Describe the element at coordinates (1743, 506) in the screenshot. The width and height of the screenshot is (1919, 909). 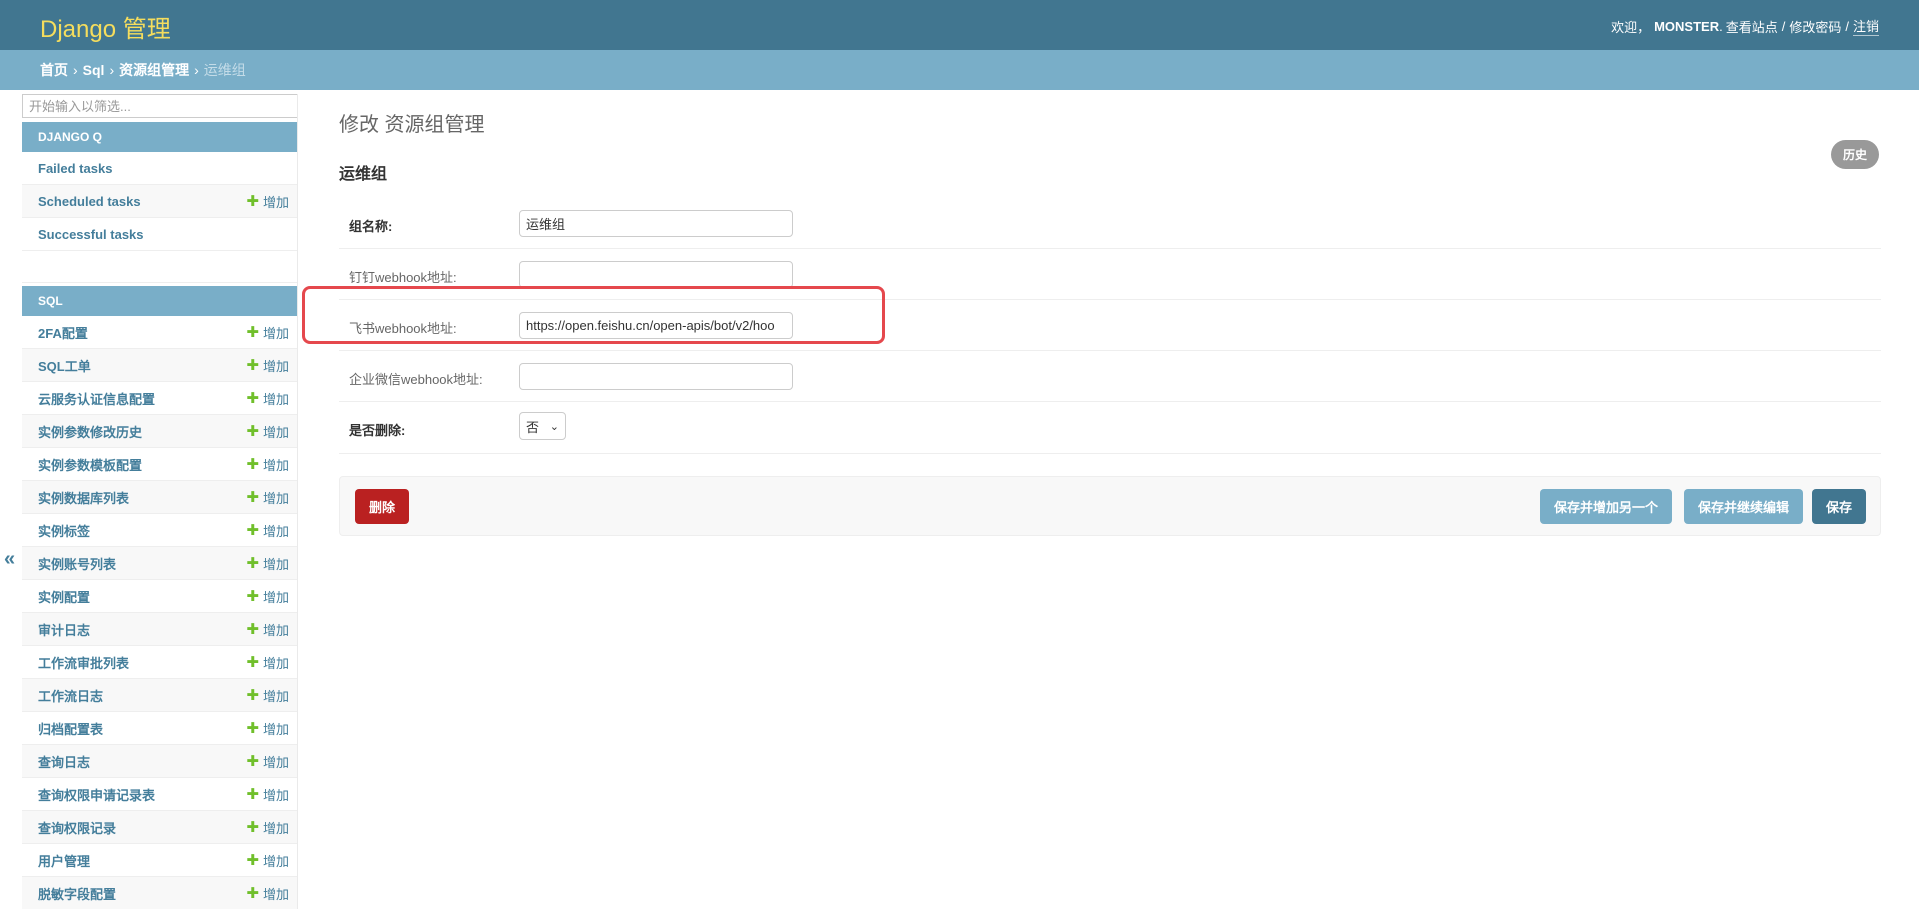
I see `save-continue-button: 保存并继续编辑` at that location.